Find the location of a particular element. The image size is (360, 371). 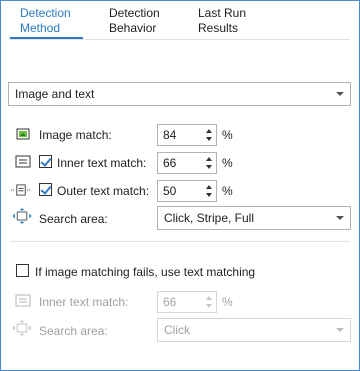

search-area-select: Click, Stripe, Full is located at coordinates (254, 218).